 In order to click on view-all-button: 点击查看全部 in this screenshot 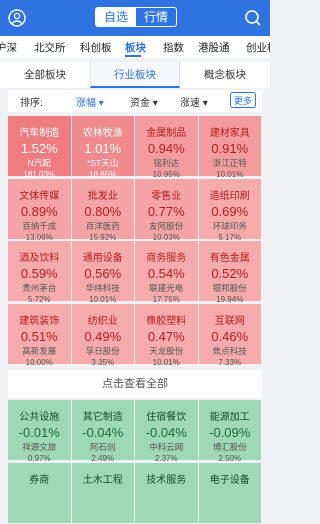, I will do `click(135, 384)`.